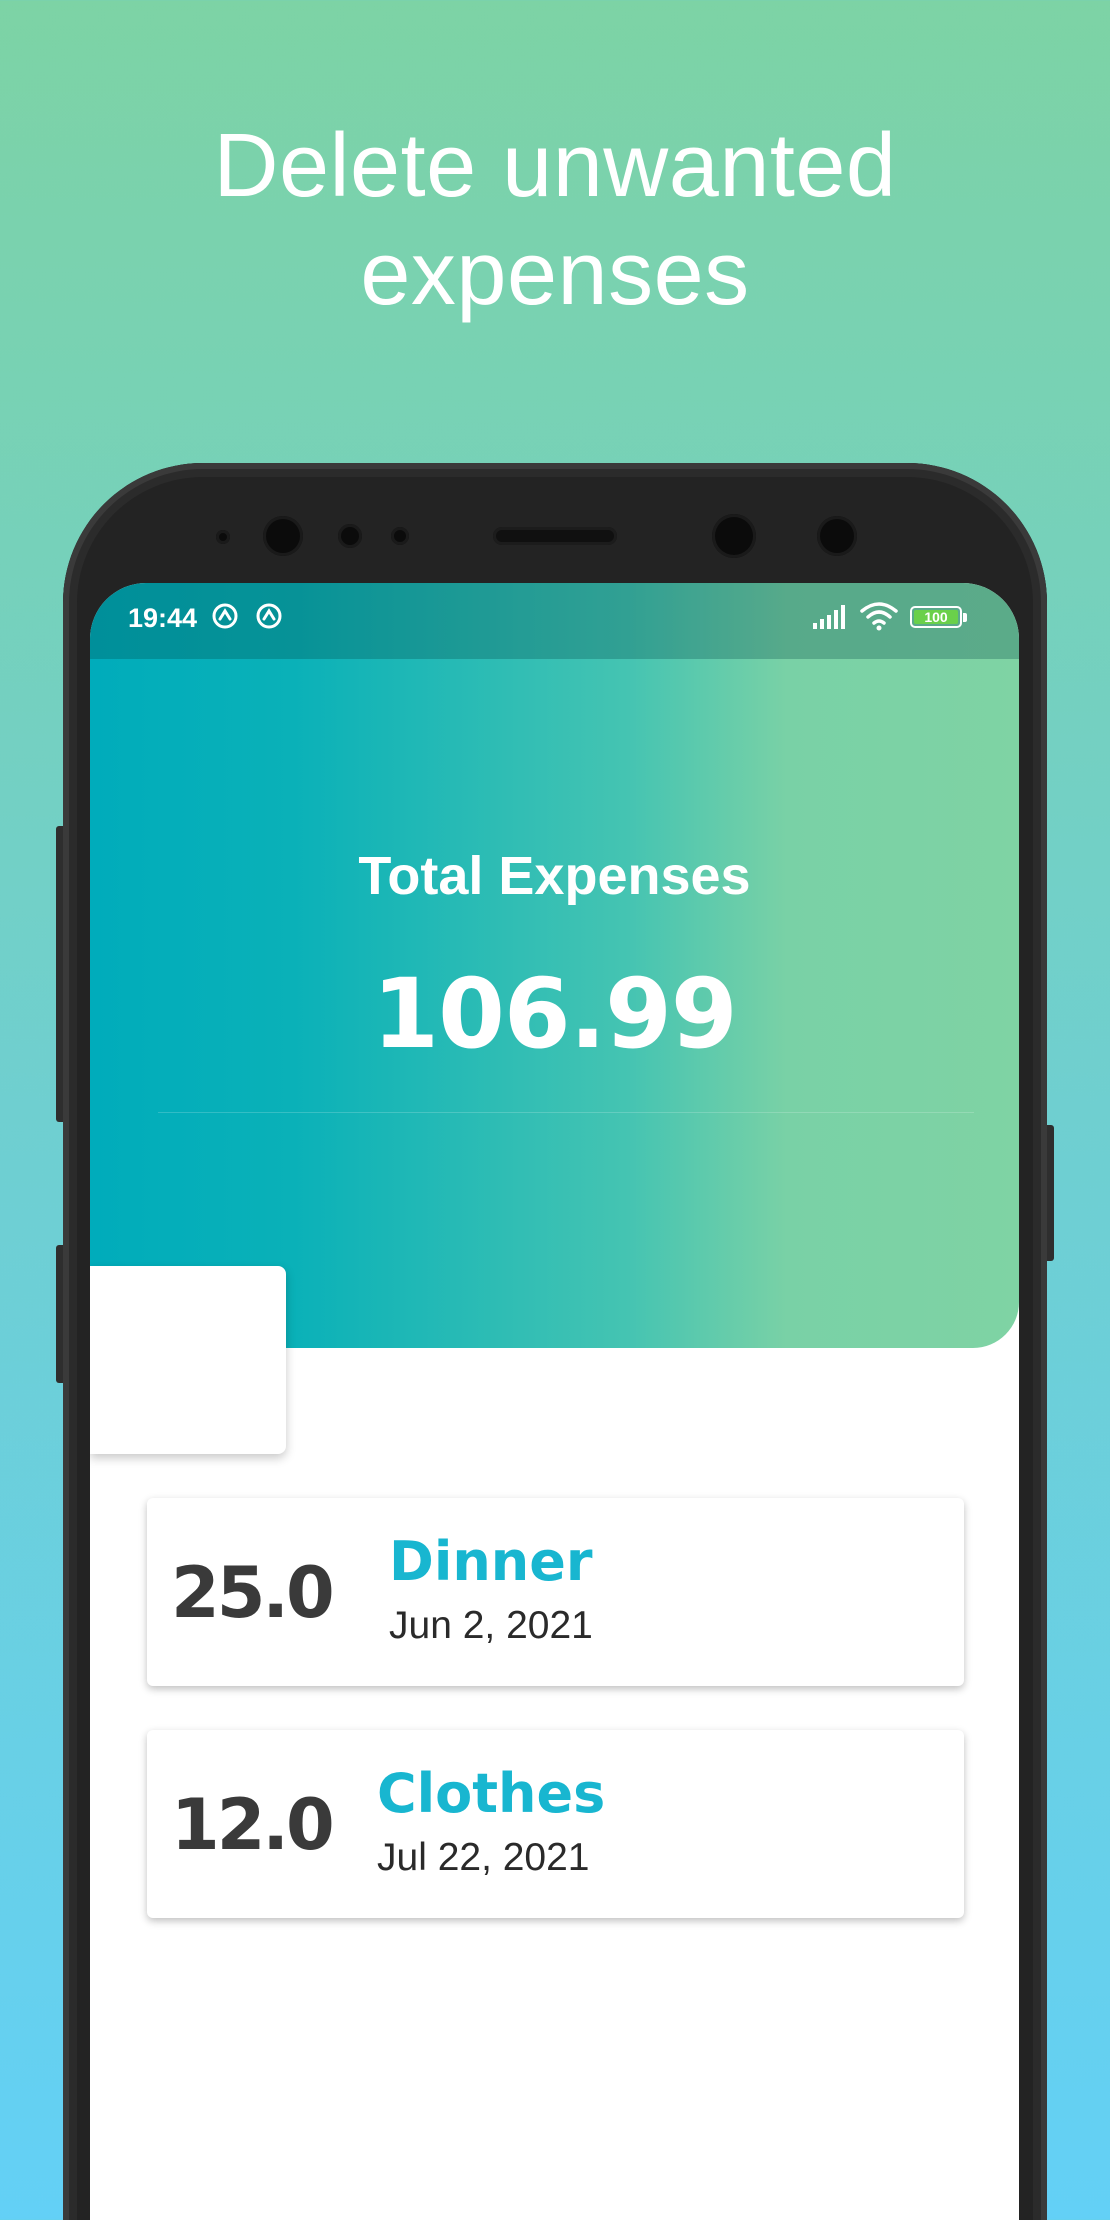 The image size is (1110, 2220). Describe the element at coordinates (253, 1825) in the screenshot. I see `expense-amount: 12.0` at that location.